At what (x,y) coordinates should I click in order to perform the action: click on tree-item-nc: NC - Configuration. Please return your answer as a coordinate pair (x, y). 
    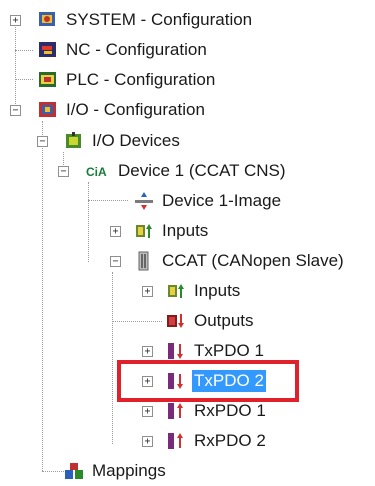
    Looking at the image, I should click on (123, 50).